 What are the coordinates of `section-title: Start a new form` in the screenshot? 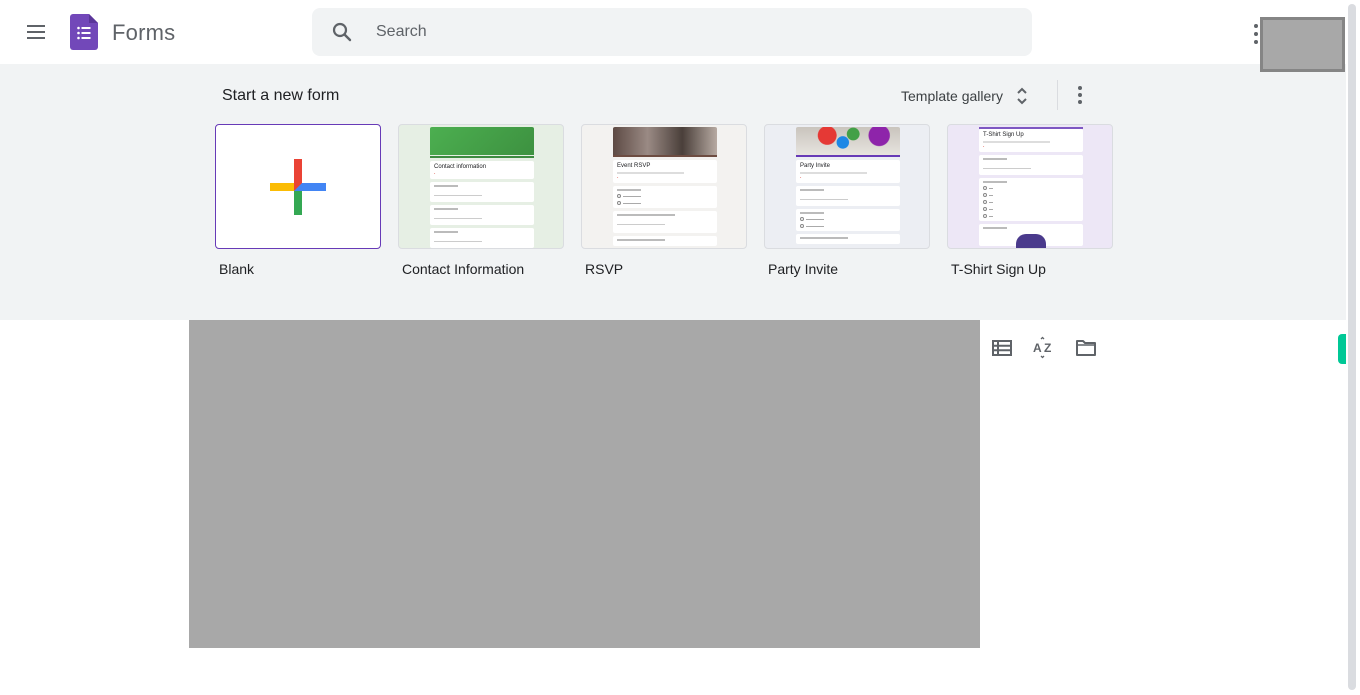 It's located at (281, 95).